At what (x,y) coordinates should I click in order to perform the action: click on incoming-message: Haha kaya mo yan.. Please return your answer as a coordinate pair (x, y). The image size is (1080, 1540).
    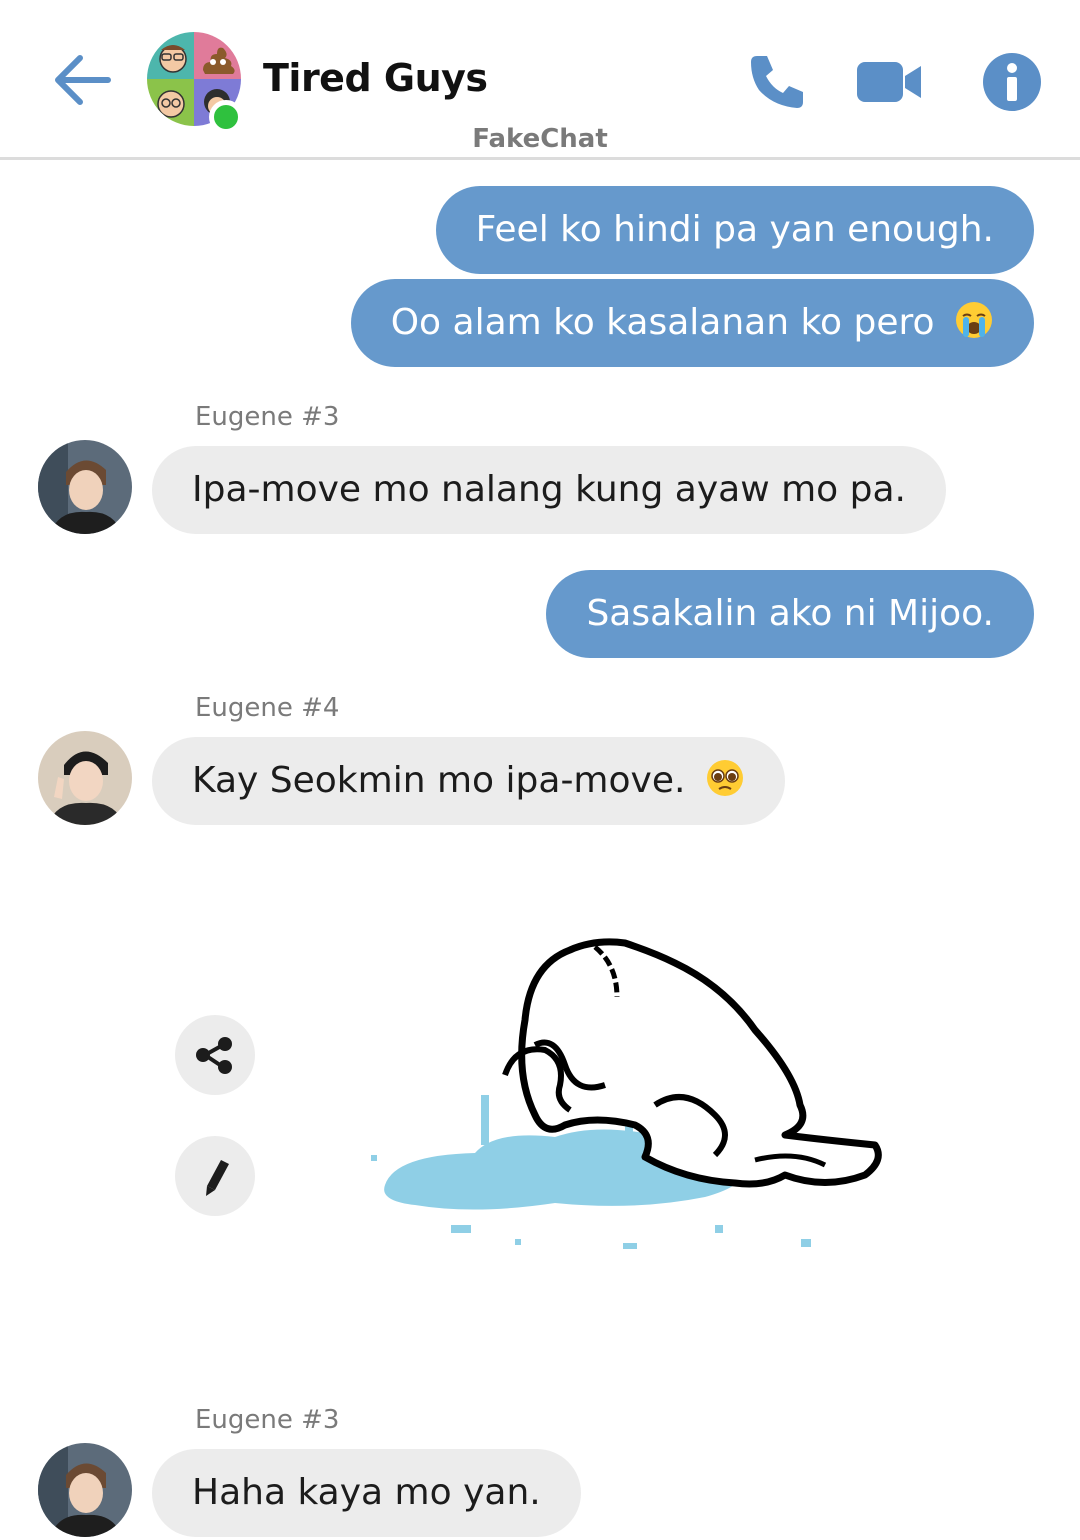
    Looking at the image, I should click on (366, 1493).